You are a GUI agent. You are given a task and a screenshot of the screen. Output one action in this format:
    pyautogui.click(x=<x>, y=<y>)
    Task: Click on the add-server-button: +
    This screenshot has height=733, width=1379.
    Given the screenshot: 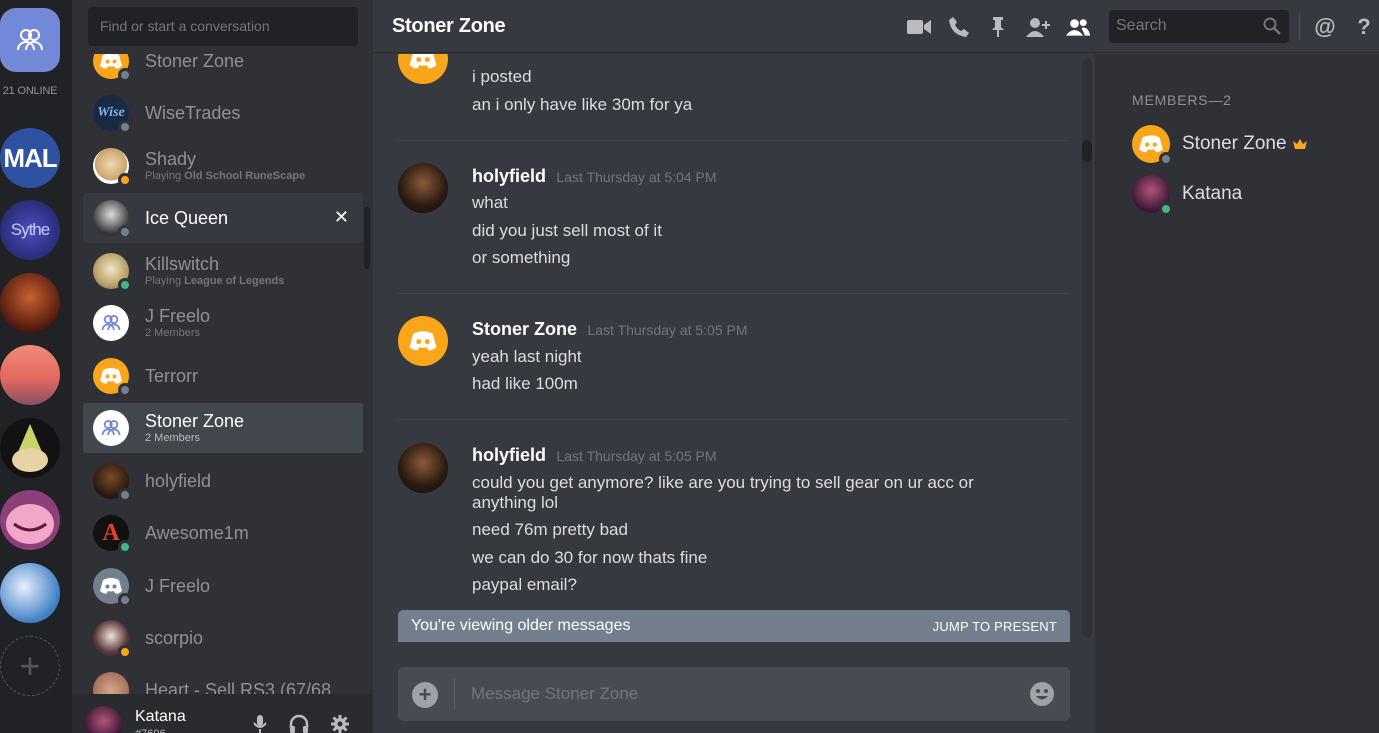 What is the action you would take?
    pyautogui.click(x=30, y=666)
    